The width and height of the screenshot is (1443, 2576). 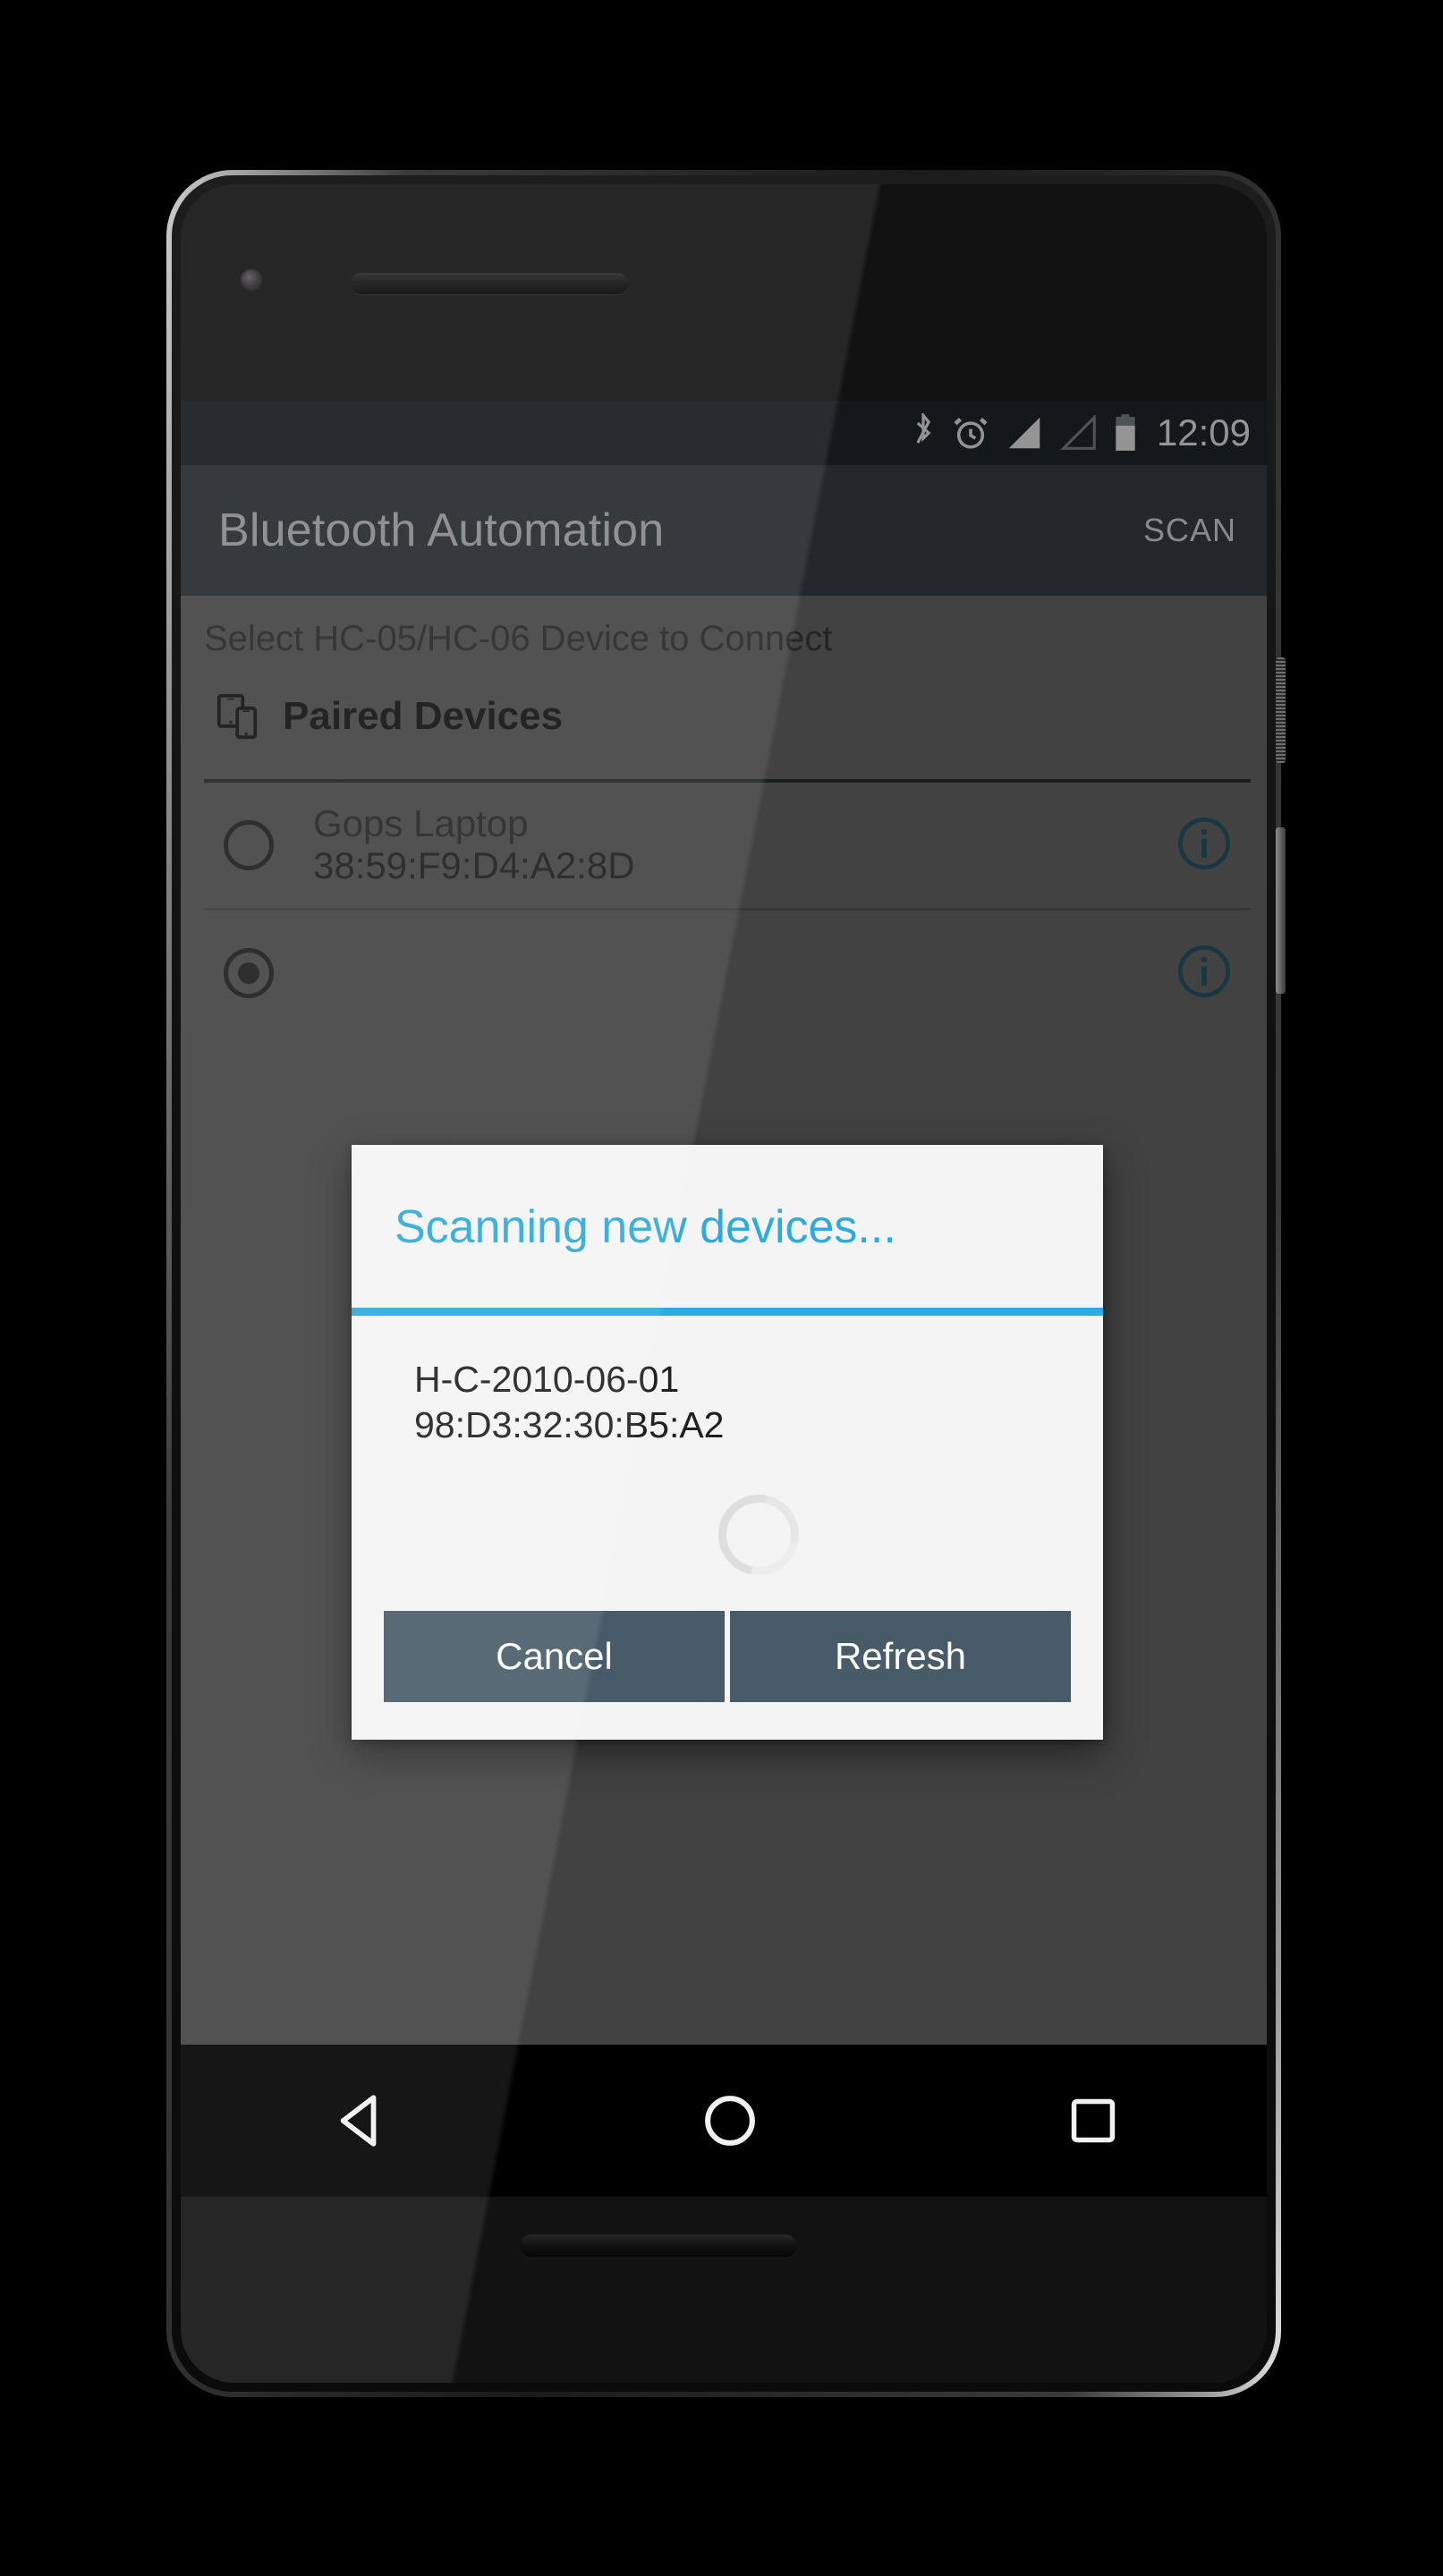 What do you see at coordinates (758, 1535) in the screenshot?
I see `loading-spinner-icon` at bounding box center [758, 1535].